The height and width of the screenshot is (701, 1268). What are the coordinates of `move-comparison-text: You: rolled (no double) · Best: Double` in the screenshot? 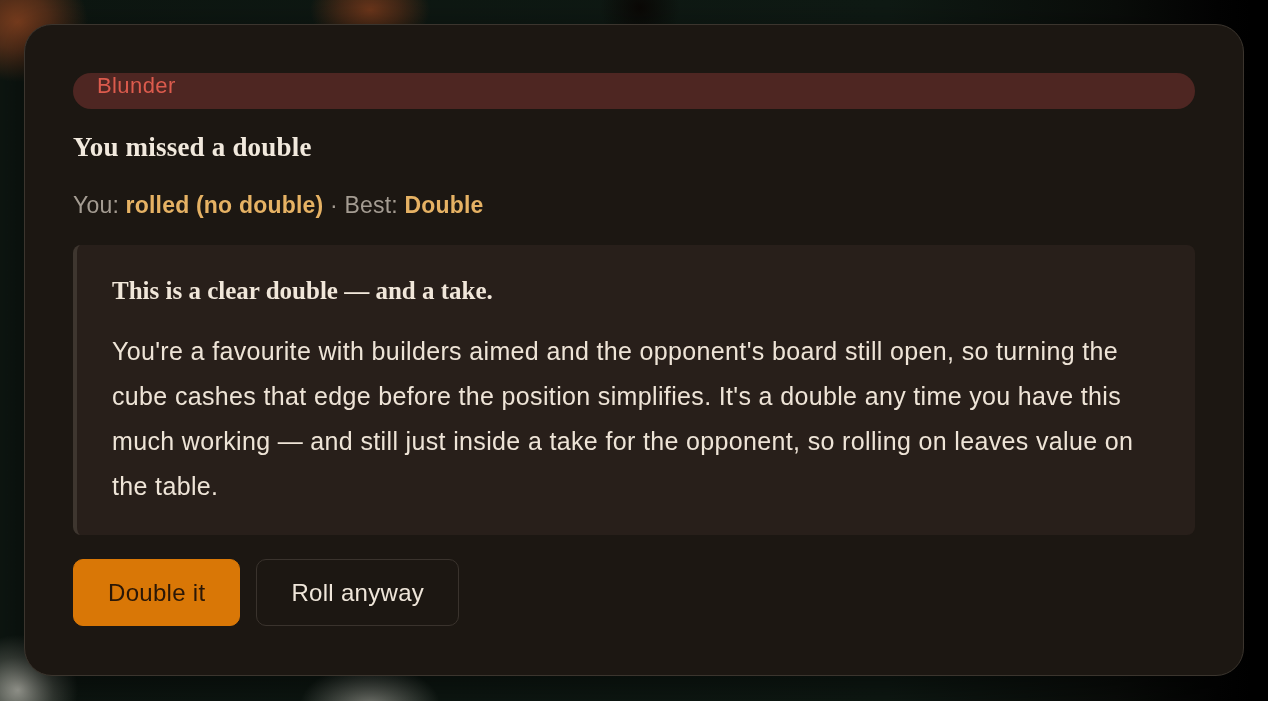 It's located at (279, 205).